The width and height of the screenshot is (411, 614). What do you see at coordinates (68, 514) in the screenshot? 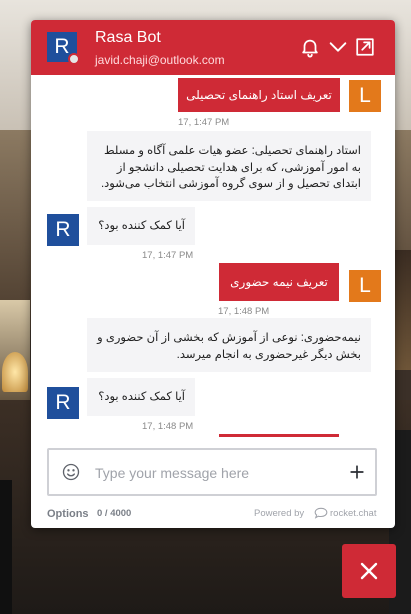
I see `options-link: Options` at bounding box center [68, 514].